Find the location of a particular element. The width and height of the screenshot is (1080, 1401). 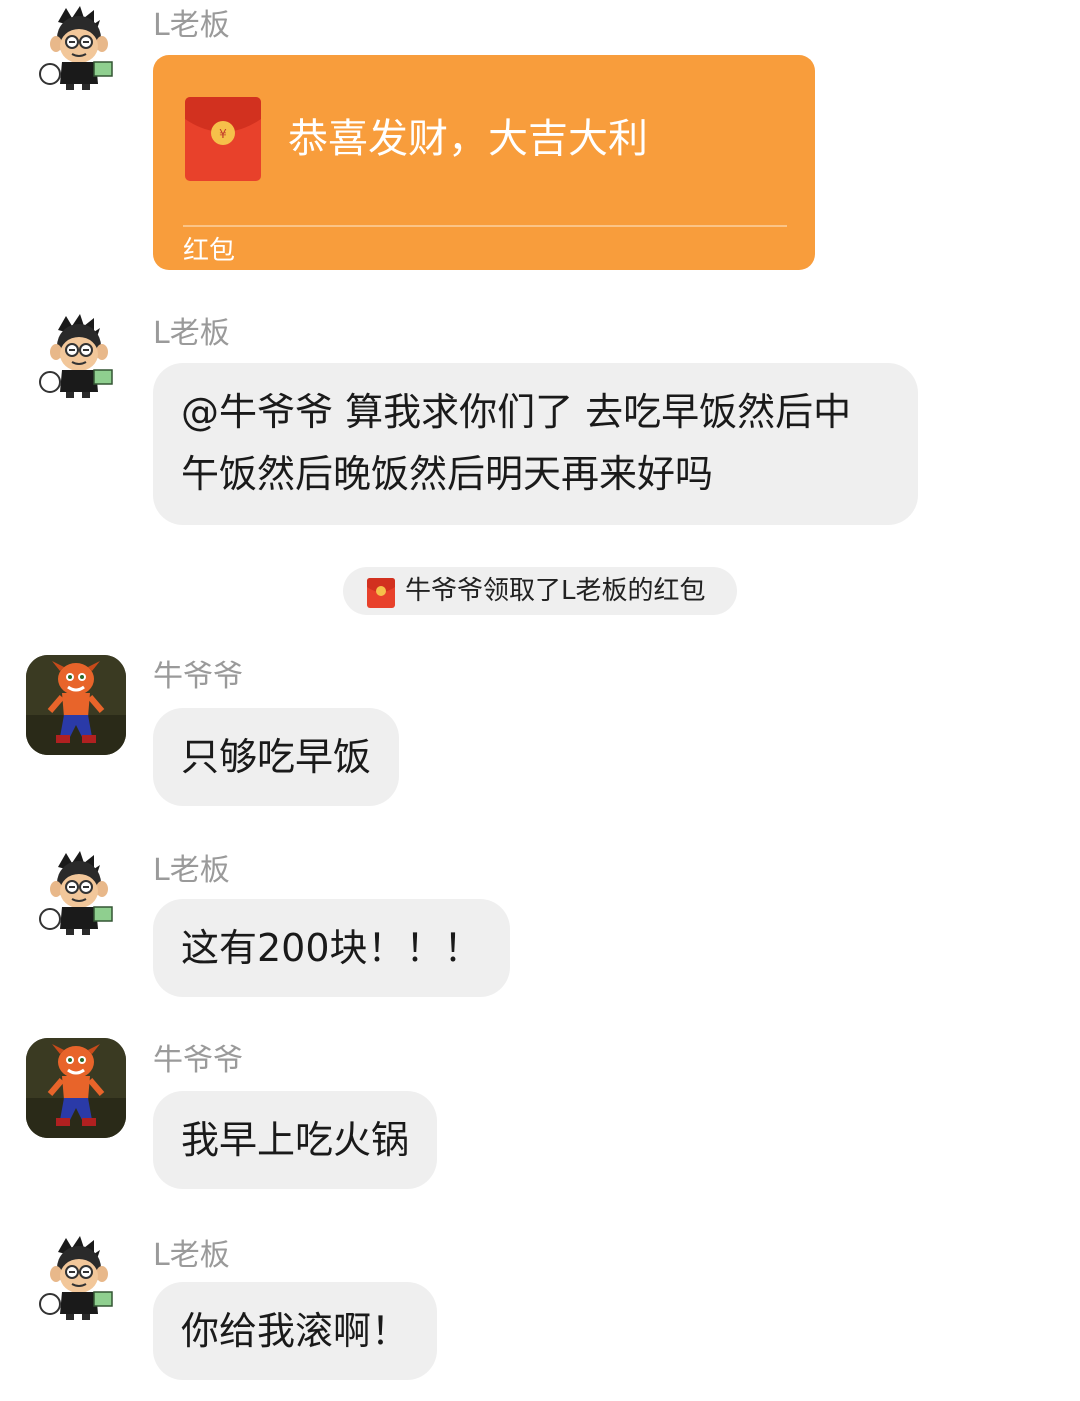

red-packet-label: 红包 is located at coordinates (209, 251).